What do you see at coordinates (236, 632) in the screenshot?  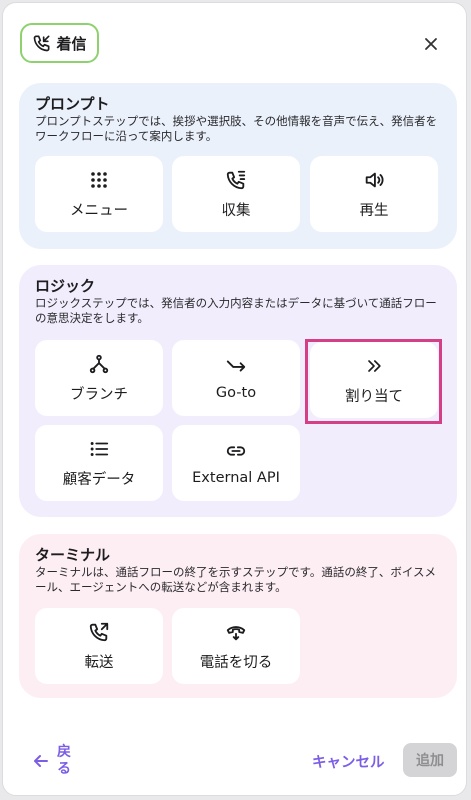 I see `phone-hangup-icon` at bounding box center [236, 632].